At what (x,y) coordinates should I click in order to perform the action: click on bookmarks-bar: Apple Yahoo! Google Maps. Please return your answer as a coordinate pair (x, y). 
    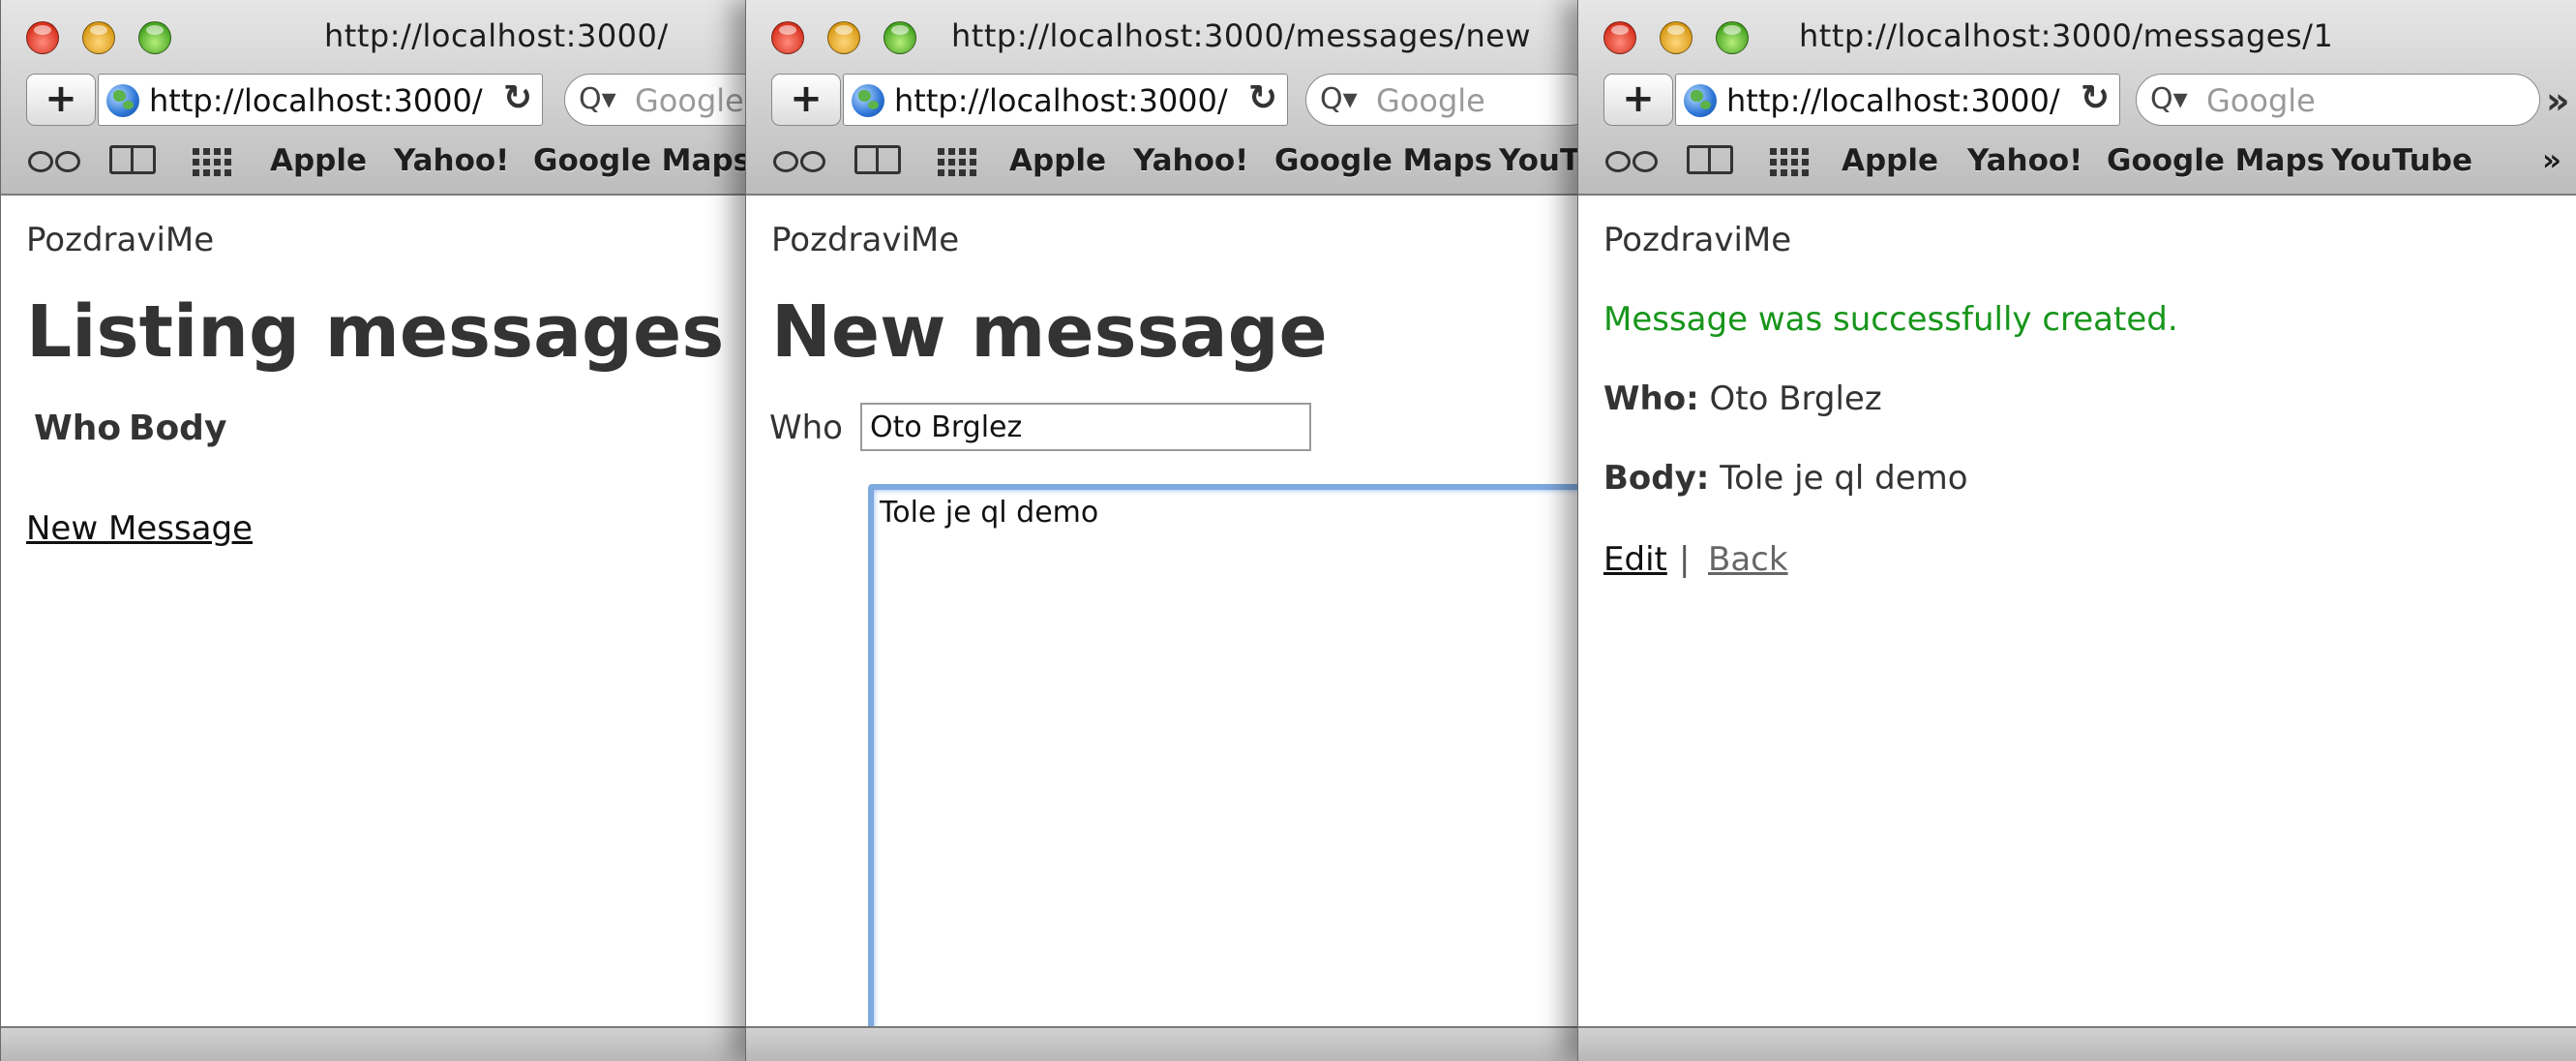
    Looking at the image, I should click on (373, 162).